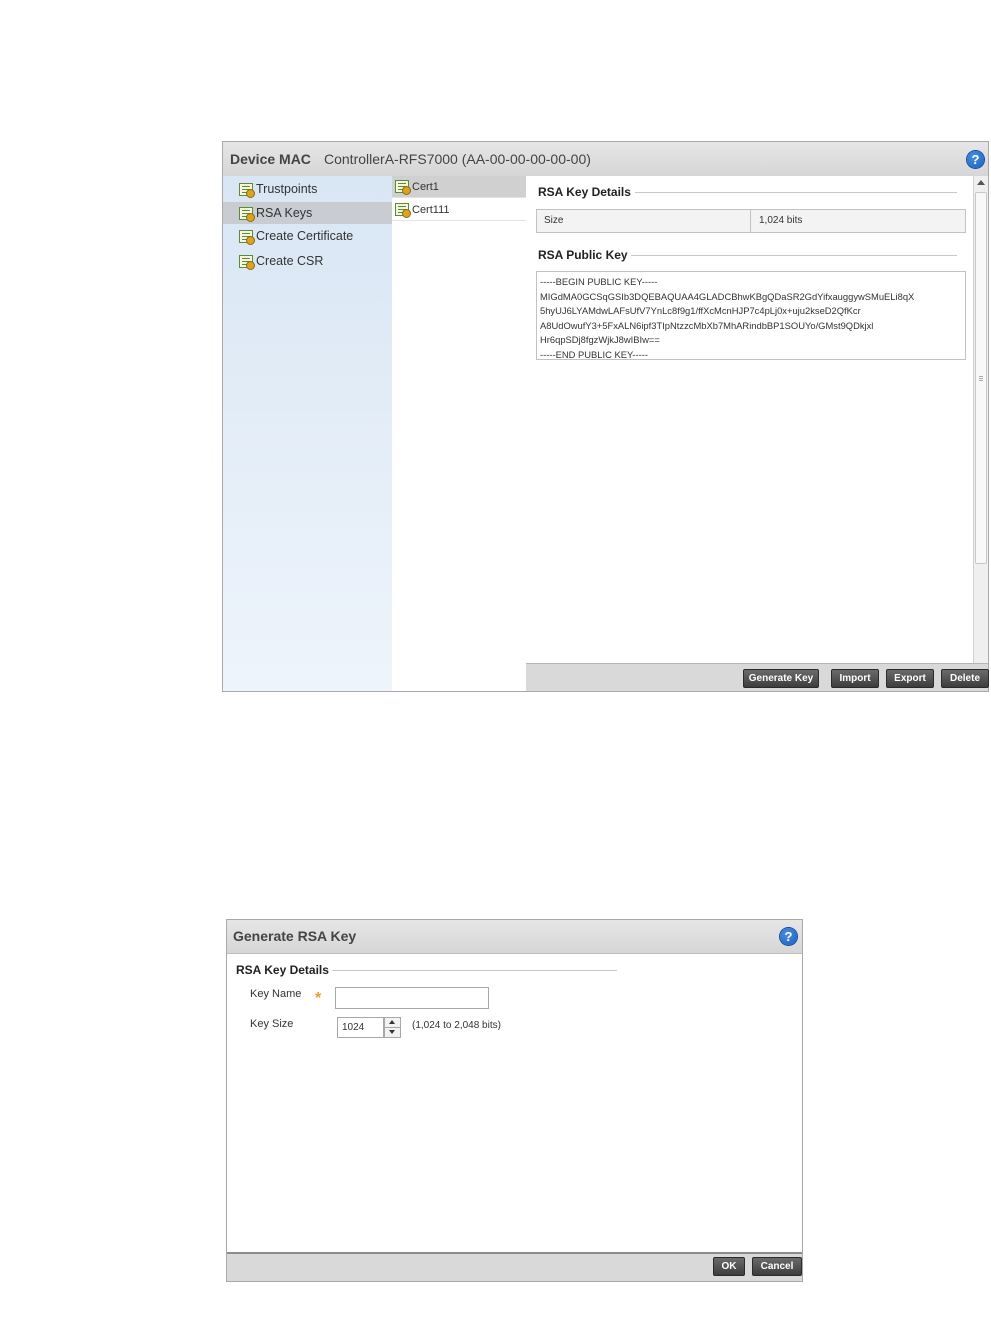 Image resolution: width=991 pixels, height=1323 pixels. I want to click on column-divider, so click(750, 221).